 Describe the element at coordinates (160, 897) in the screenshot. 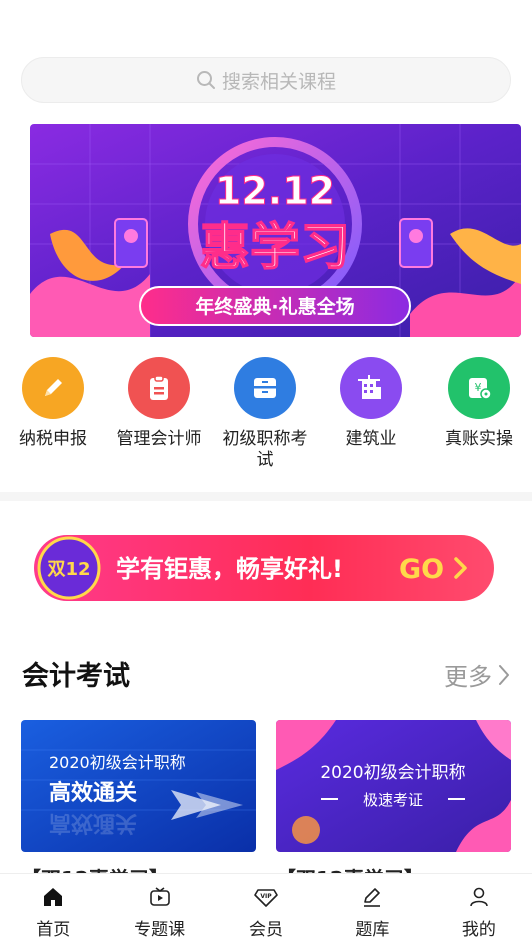

I see `video-icon` at that location.